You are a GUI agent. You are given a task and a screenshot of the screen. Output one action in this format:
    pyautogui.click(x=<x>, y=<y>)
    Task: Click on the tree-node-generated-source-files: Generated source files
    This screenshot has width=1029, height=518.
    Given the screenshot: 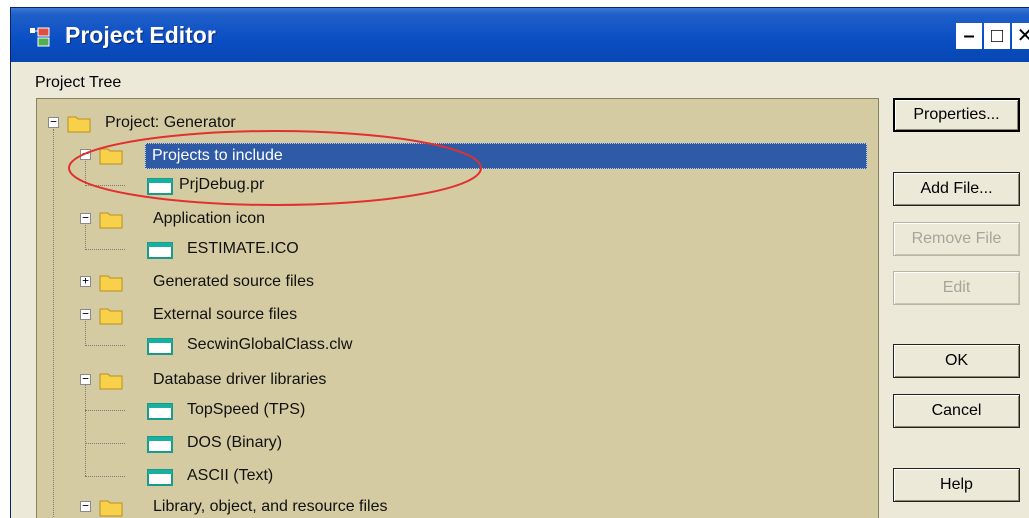 What is the action you would take?
    pyautogui.click(x=233, y=282)
    